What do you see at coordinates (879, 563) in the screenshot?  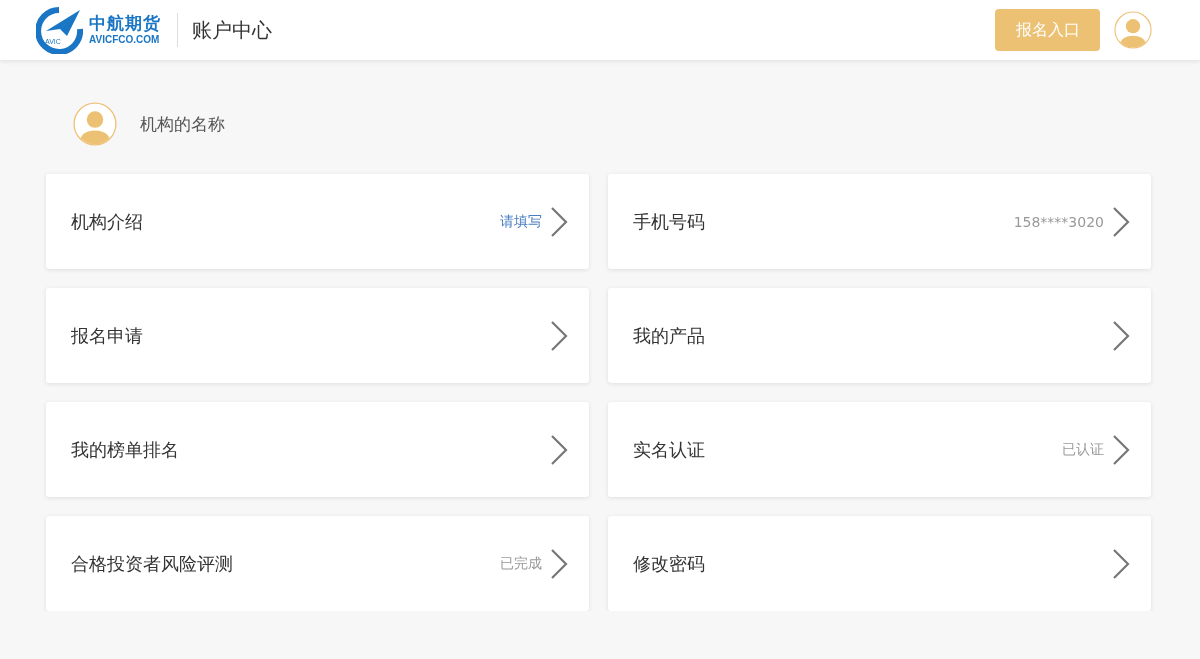 I see `menu-card: 修改密码` at bounding box center [879, 563].